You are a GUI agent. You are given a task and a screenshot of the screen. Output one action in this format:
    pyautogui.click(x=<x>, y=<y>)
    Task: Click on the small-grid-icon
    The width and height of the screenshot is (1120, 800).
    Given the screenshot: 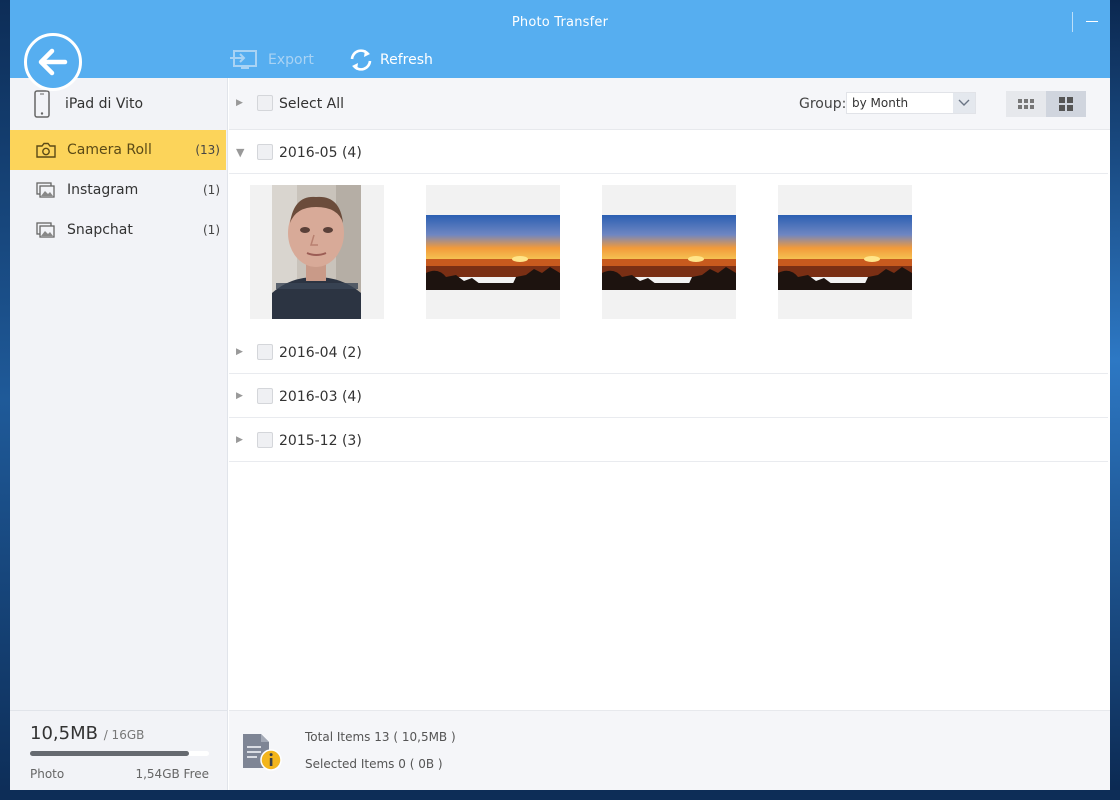 What is the action you would take?
    pyautogui.click(x=1026, y=104)
    